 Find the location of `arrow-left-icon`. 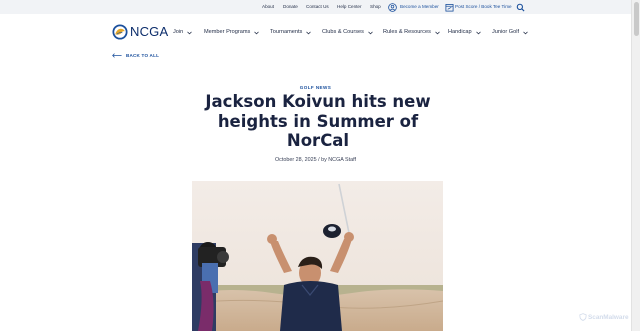

arrow-left-icon is located at coordinates (117, 55).